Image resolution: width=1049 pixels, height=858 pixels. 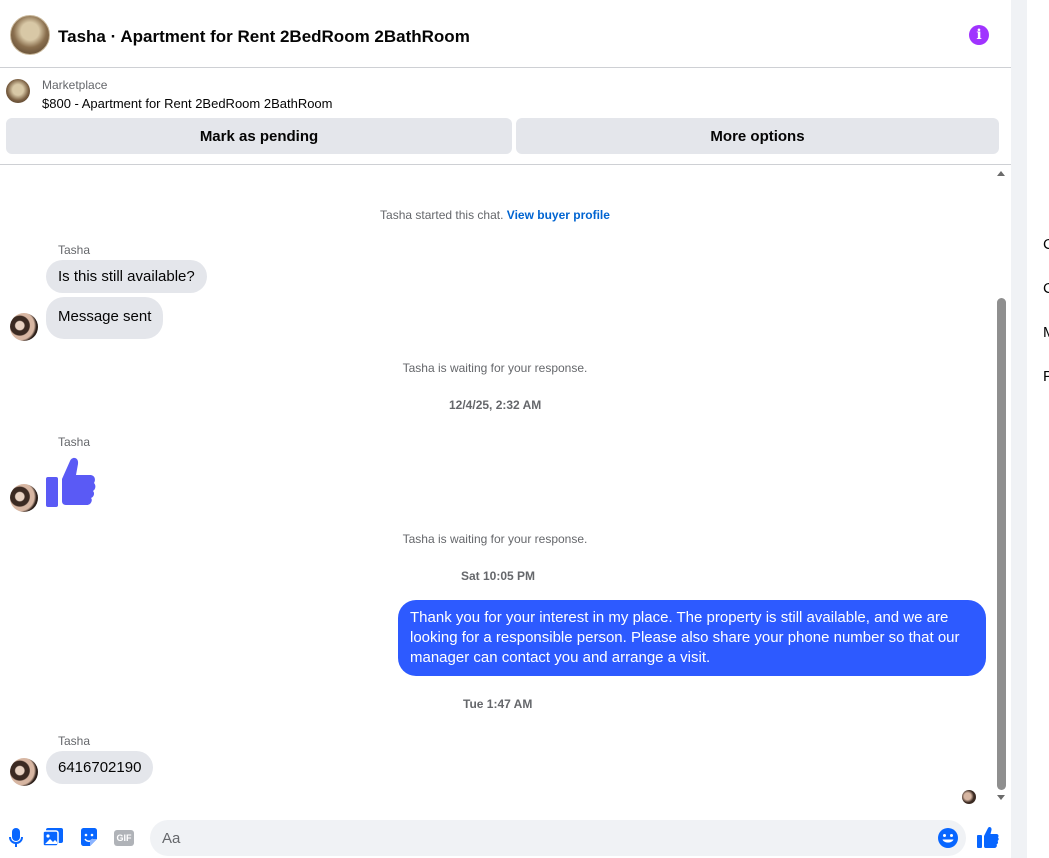 What do you see at coordinates (71, 481) in the screenshot?
I see `thumbs-up-sticker-icon` at bounding box center [71, 481].